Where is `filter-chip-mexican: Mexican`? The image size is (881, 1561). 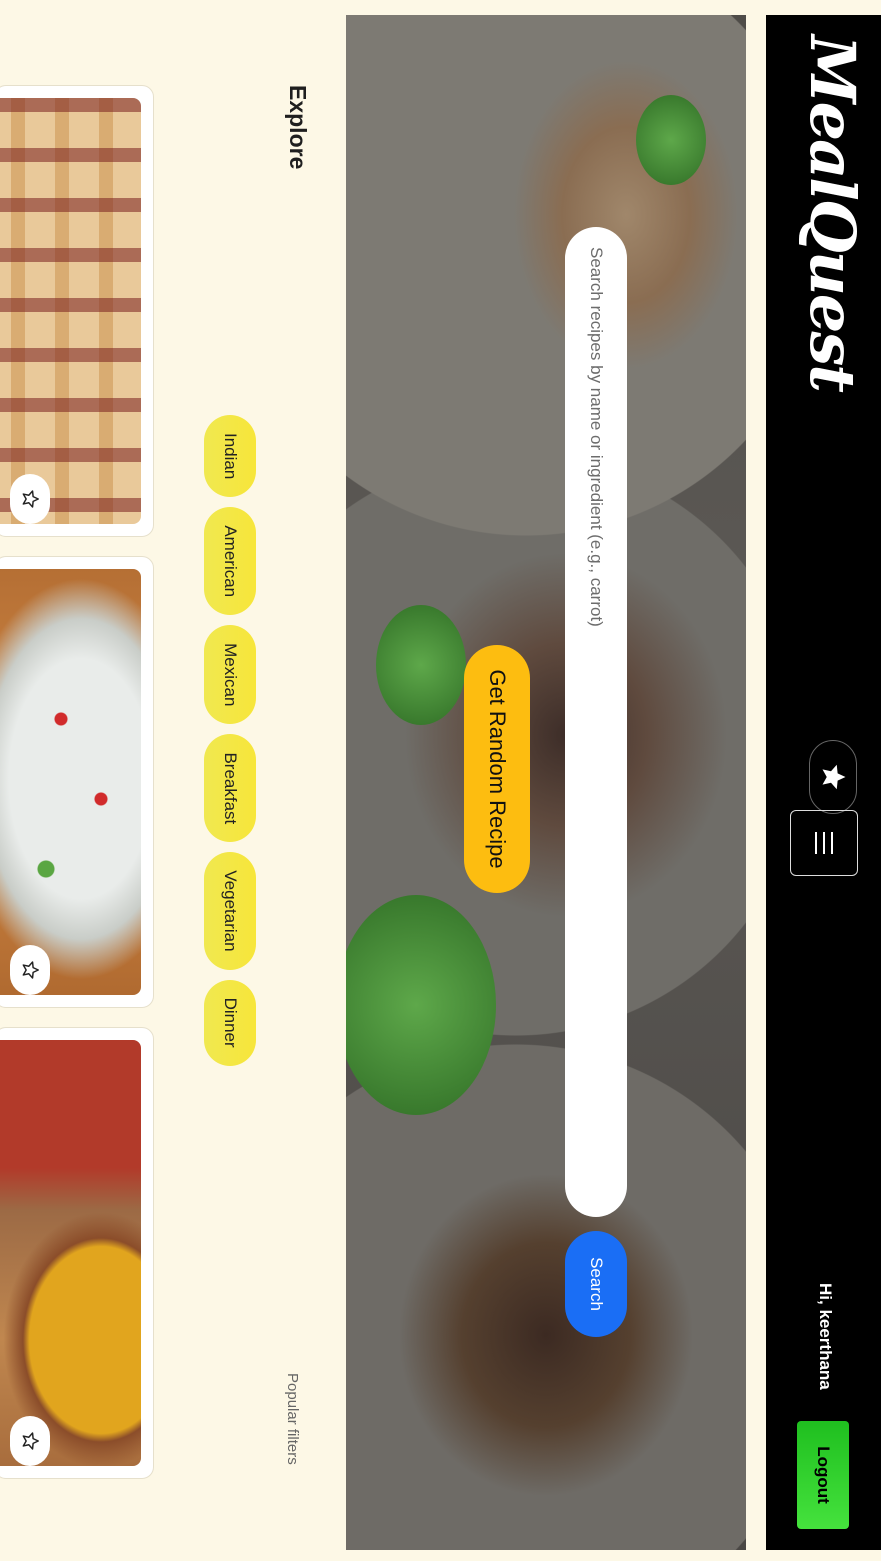
filter-chip-mexican: Mexican is located at coordinates (230, 675).